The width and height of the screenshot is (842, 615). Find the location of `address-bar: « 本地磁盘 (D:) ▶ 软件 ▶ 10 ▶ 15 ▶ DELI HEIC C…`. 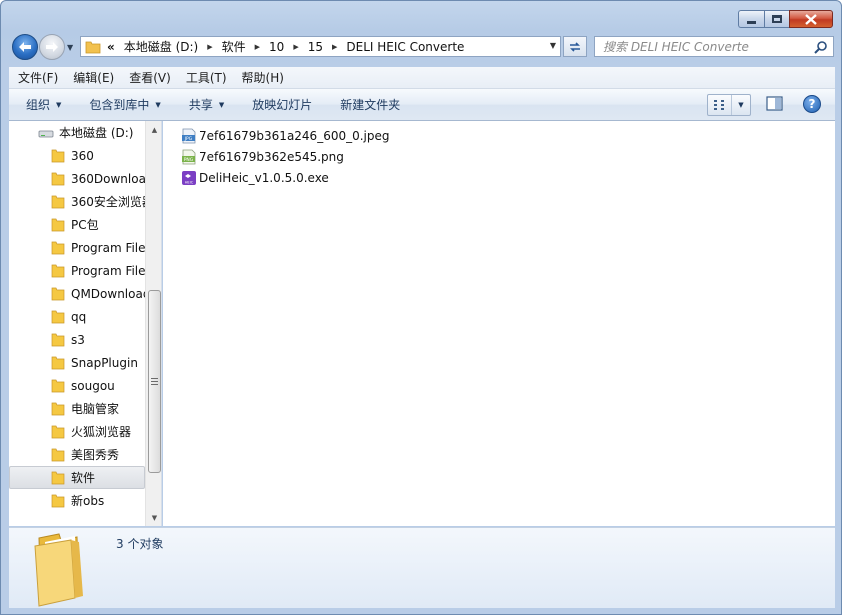

address-bar: « 本地磁盘 (D:) ▶ 软件 ▶ 10 ▶ 15 ▶ DELI HEIC C… is located at coordinates (320, 46).